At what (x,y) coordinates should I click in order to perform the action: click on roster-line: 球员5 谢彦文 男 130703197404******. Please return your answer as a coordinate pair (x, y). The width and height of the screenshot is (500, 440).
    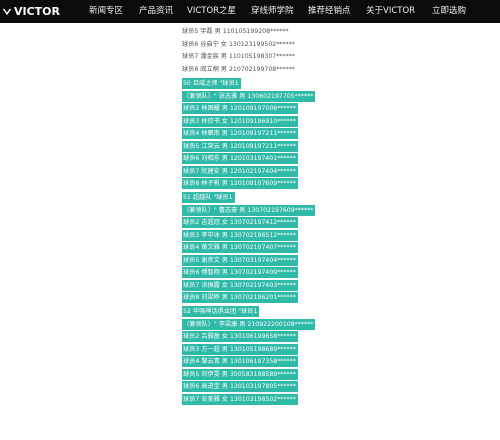
    Looking at the image, I should click on (240, 260).